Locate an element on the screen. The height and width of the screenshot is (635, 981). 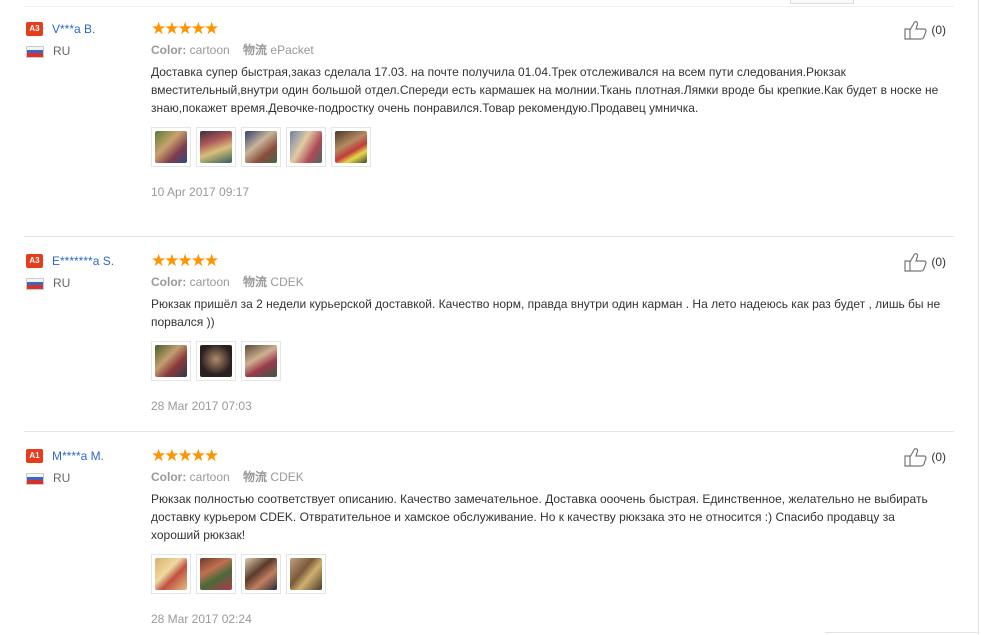
frame-border-right is located at coordinates (978, 317).